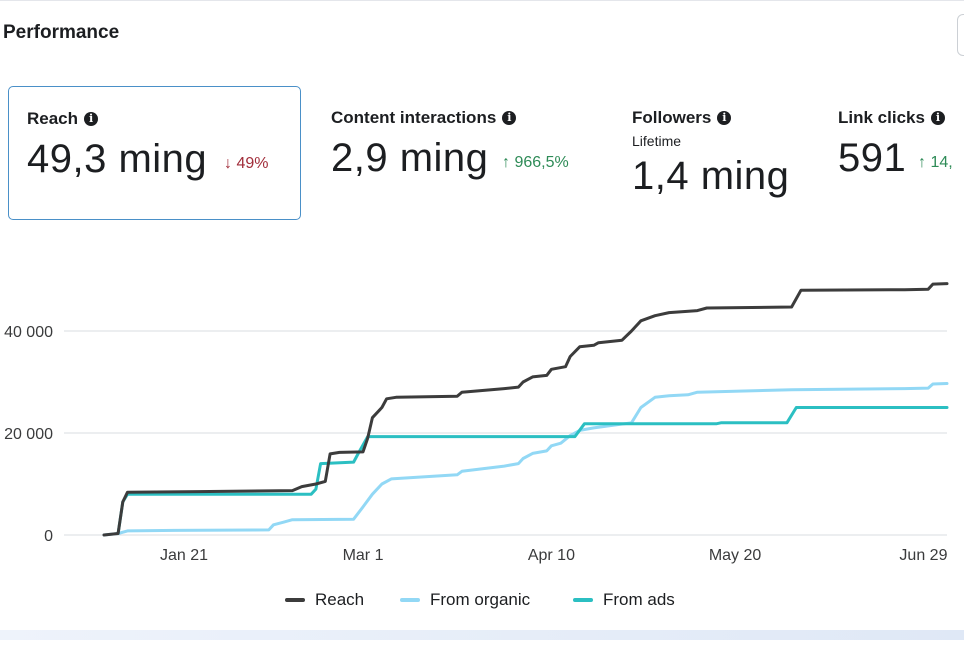 This screenshot has height=665, width=964. I want to click on metric-change-reach: ↓ 49%, so click(246, 163).